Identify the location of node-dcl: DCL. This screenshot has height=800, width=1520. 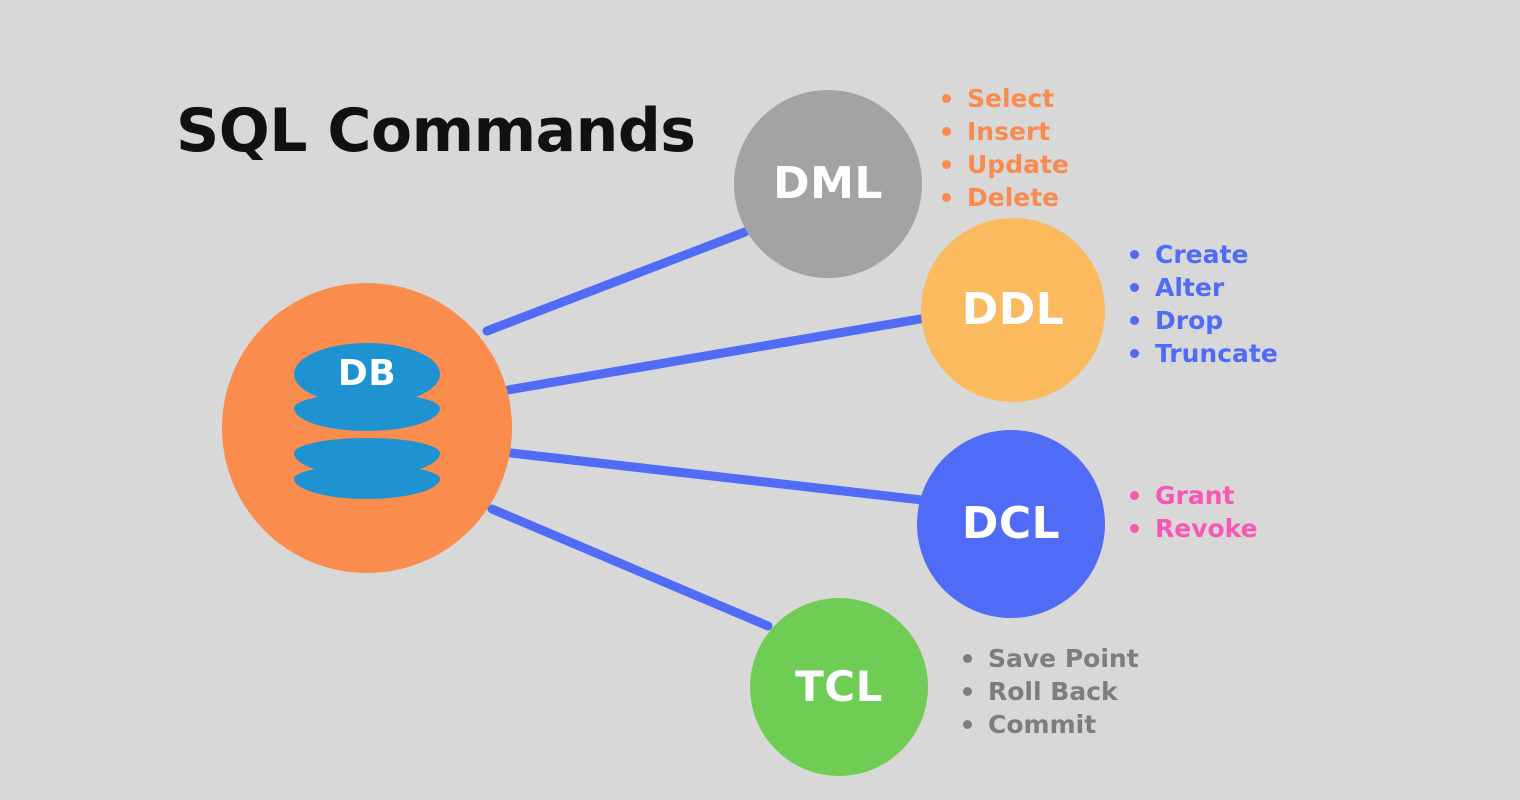
(1011, 524).